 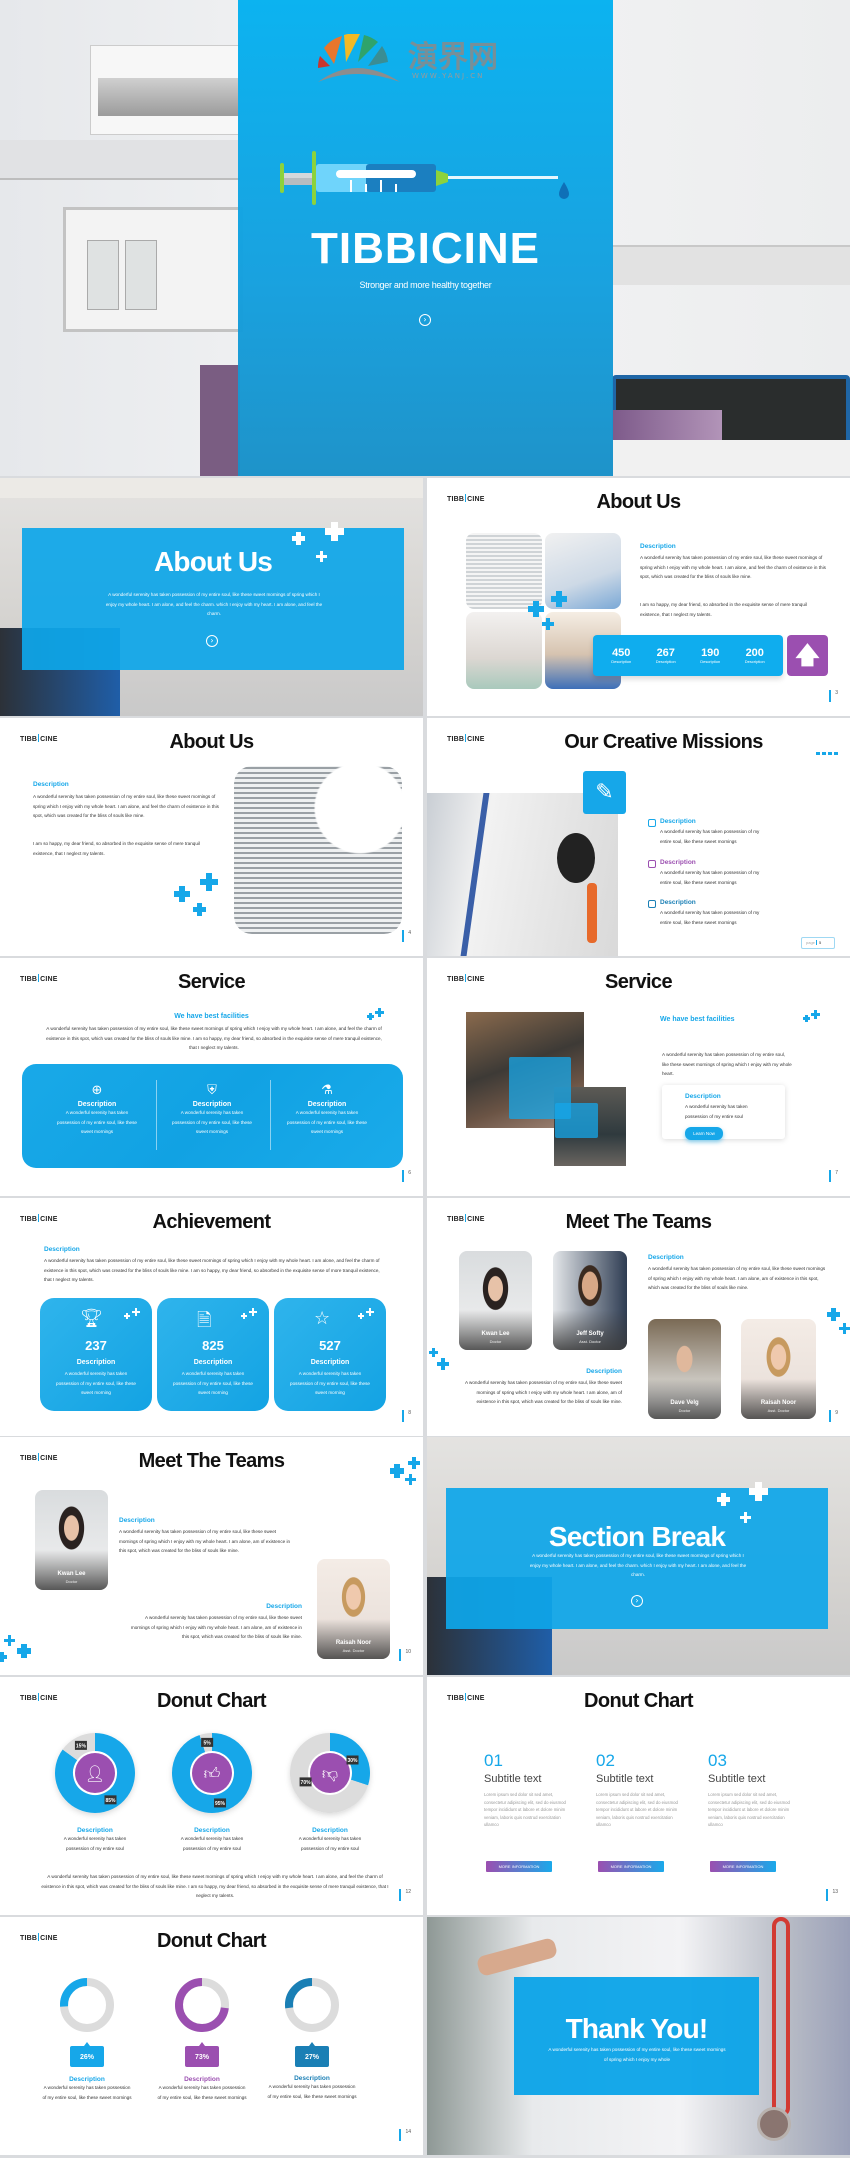 What do you see at coordinates (658, 546) in the screenshot?
I see `description-heading: Description` at bounding box center [658, 546].